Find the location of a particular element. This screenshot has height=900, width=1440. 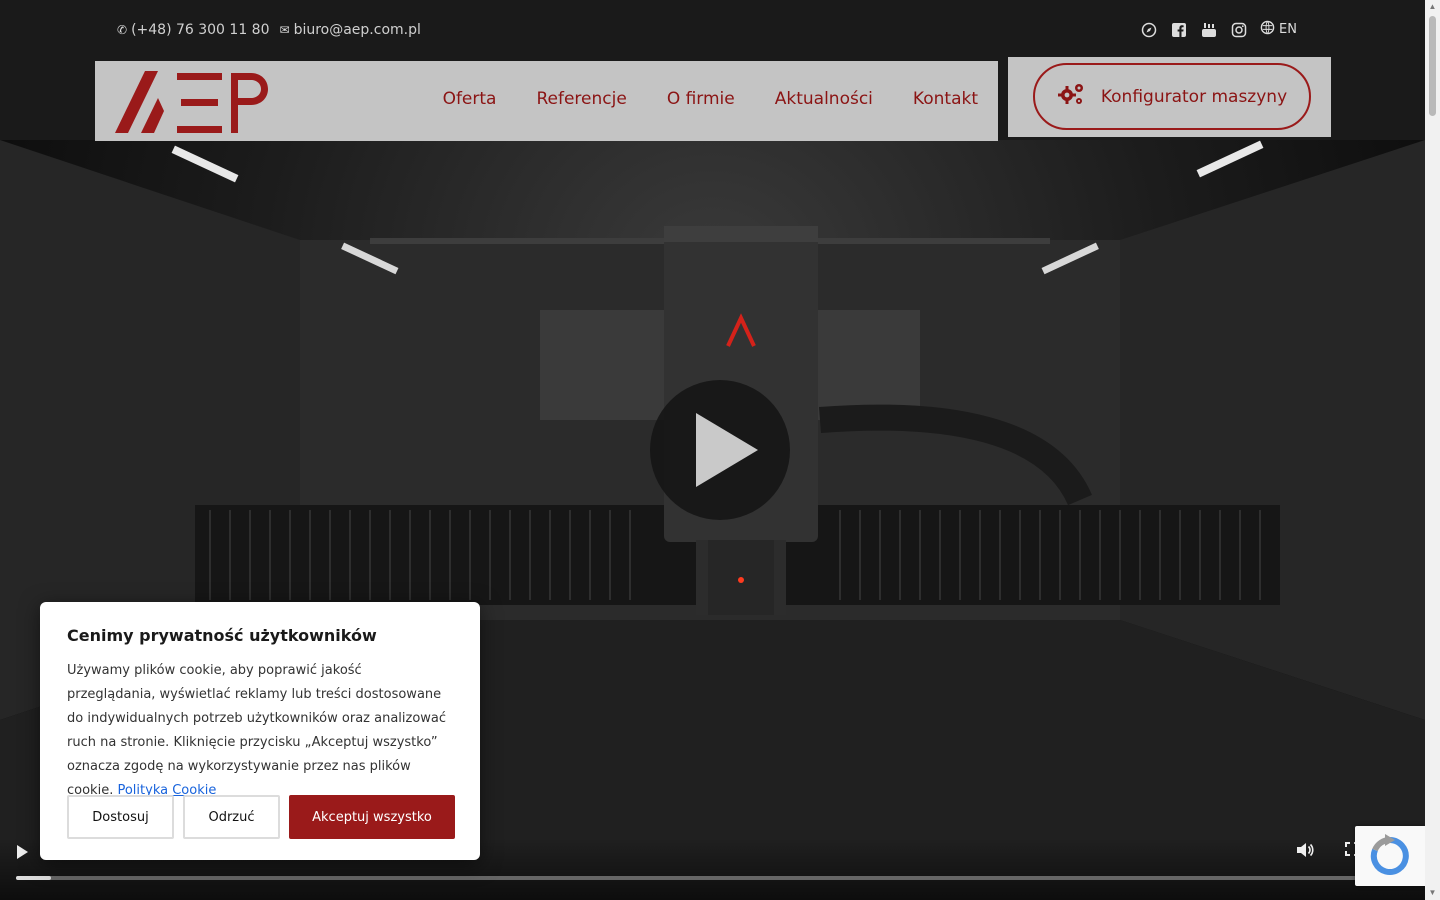

configurator-panel: Konfigurator maszyny is located at coordinates (1169, 97).